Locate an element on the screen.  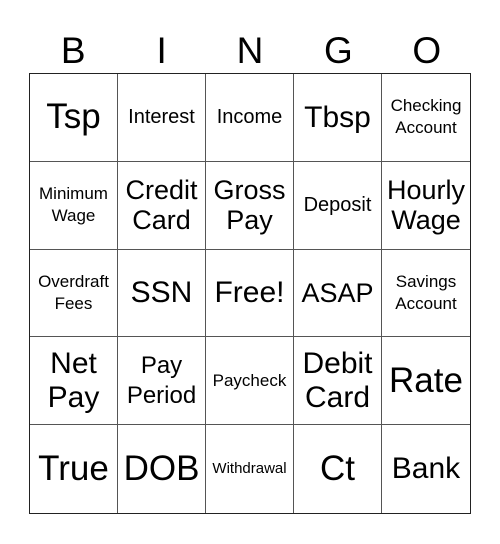
bingo-cell: Interest is located at coordinates (162, 118).